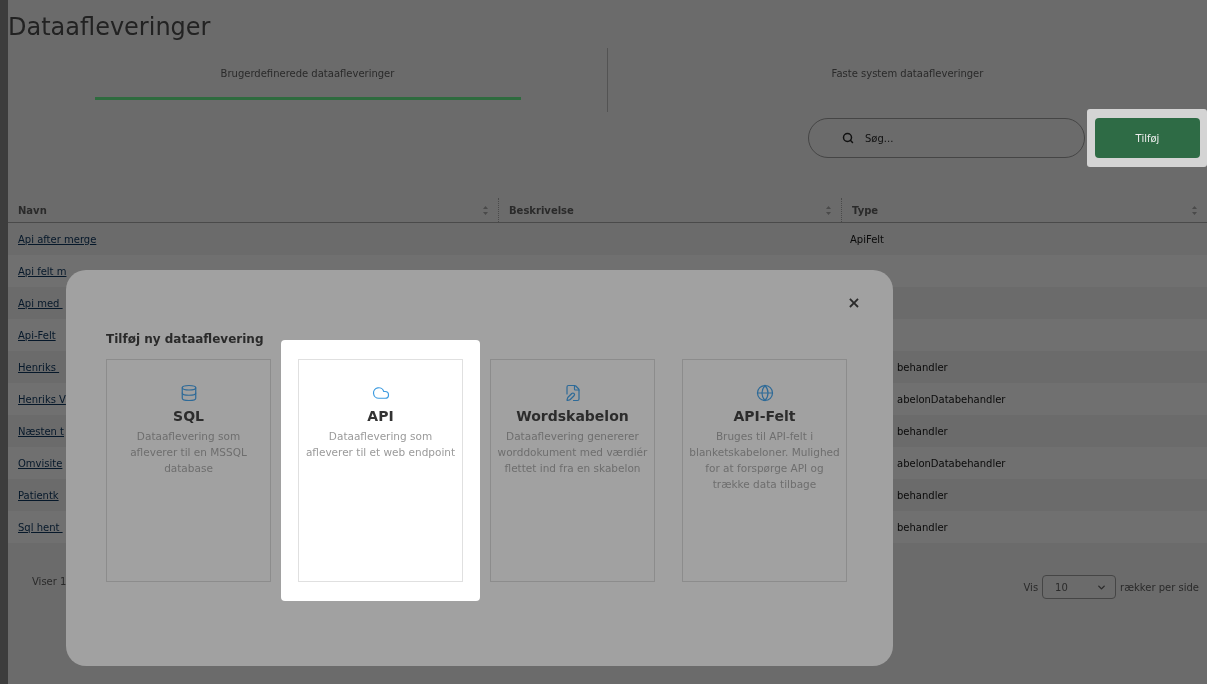 This screenshot has width=1207, height=684. I want to click on type-cell-text: ApiFelt, so click(867, 239).